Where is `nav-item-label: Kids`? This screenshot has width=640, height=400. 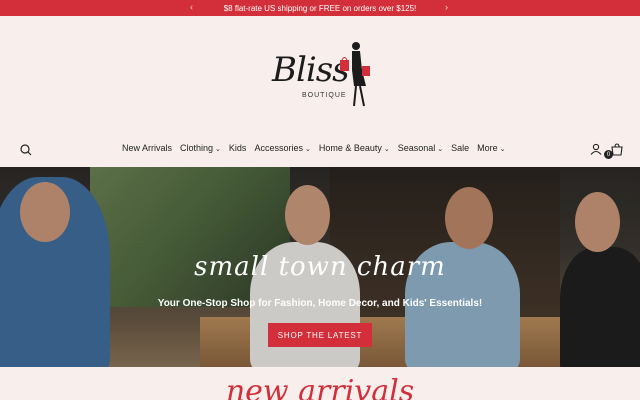 nav-item-label: Kids is located at coordinates (237, 148).